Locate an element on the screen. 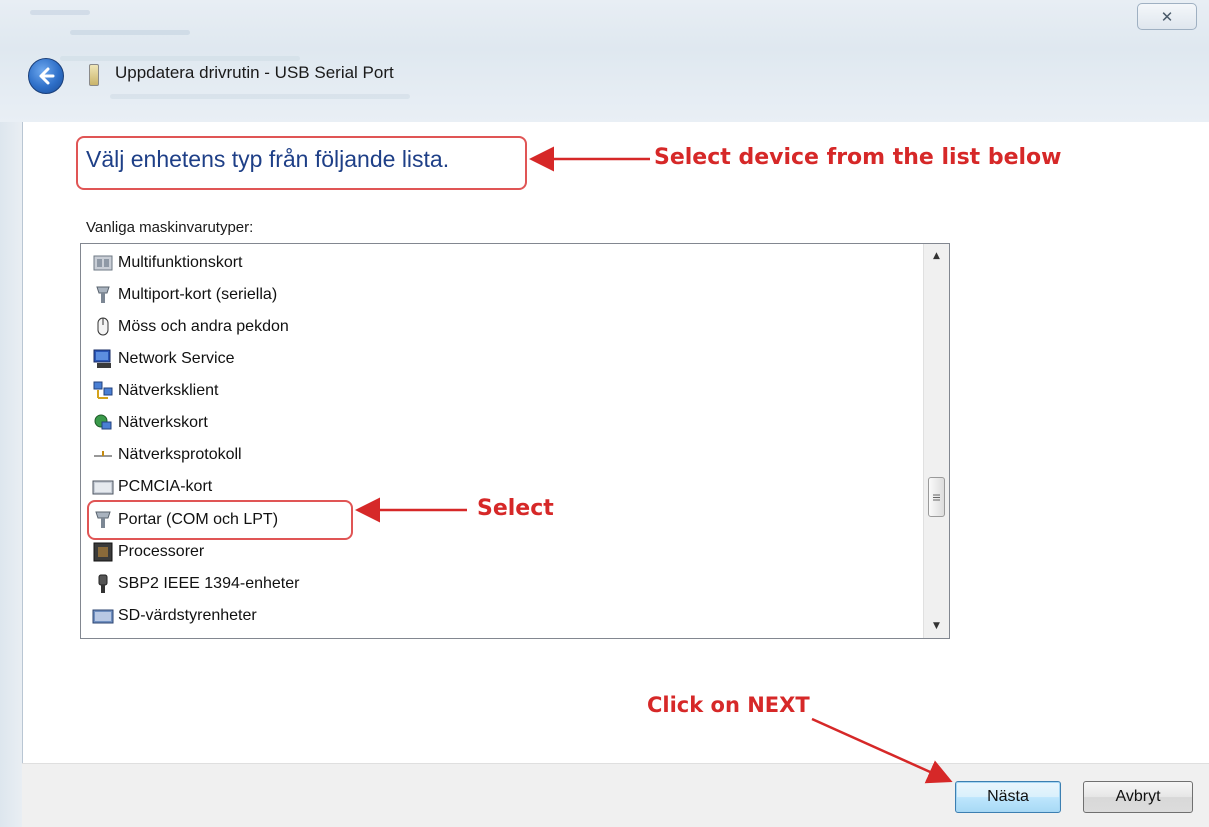 The height and width of the screenshot is (827, 1209). list-item-partial is located at coordinates (105, 635).